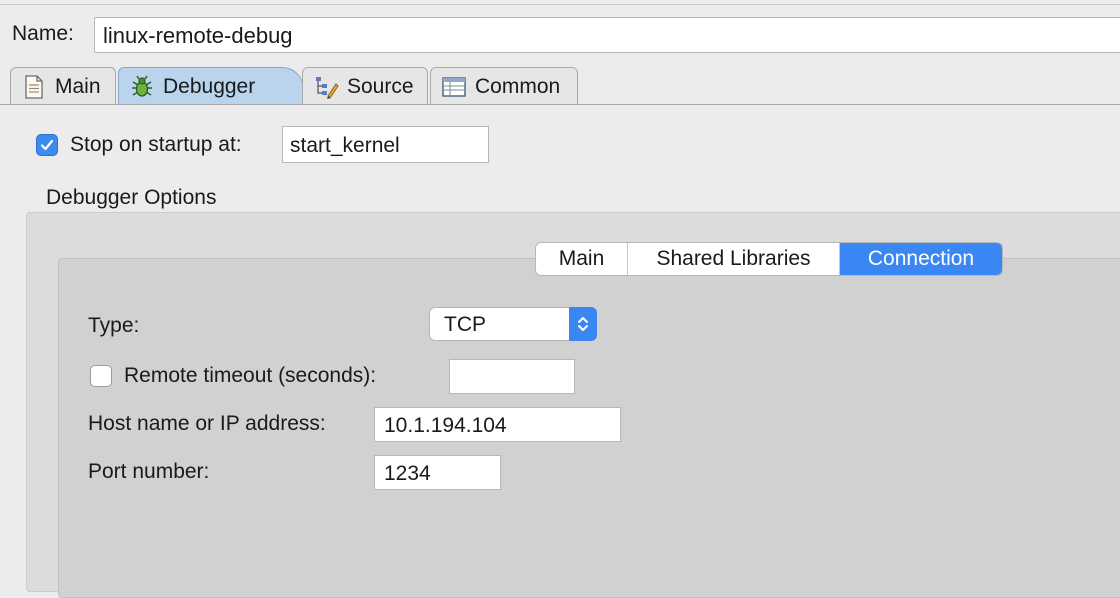 The width and height of the screenshot is (1120, 598). Describe the element at coordinates (149, 471) in the screenshot. I see `port-label: Port number:` at that location.